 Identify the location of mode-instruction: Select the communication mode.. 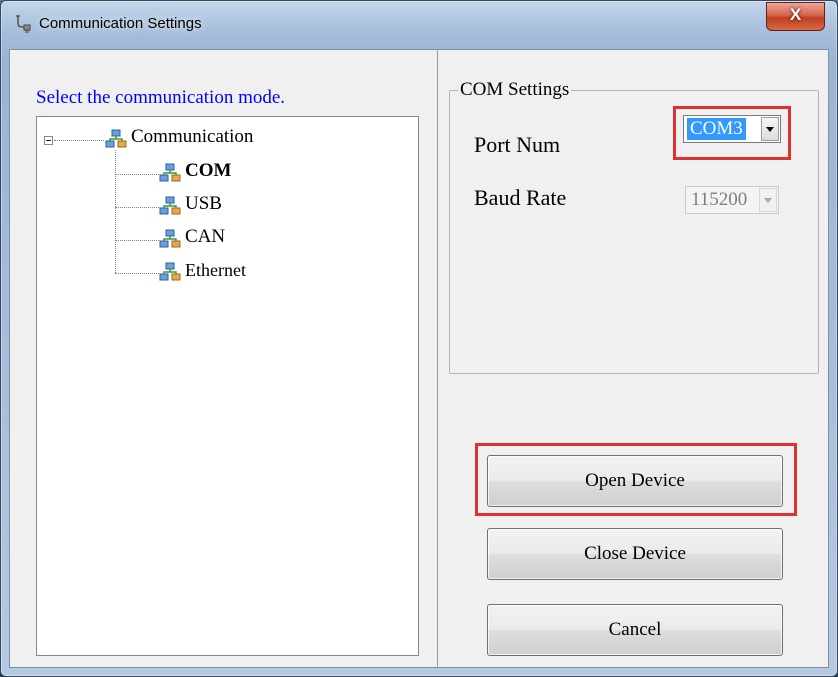
(161, 97).